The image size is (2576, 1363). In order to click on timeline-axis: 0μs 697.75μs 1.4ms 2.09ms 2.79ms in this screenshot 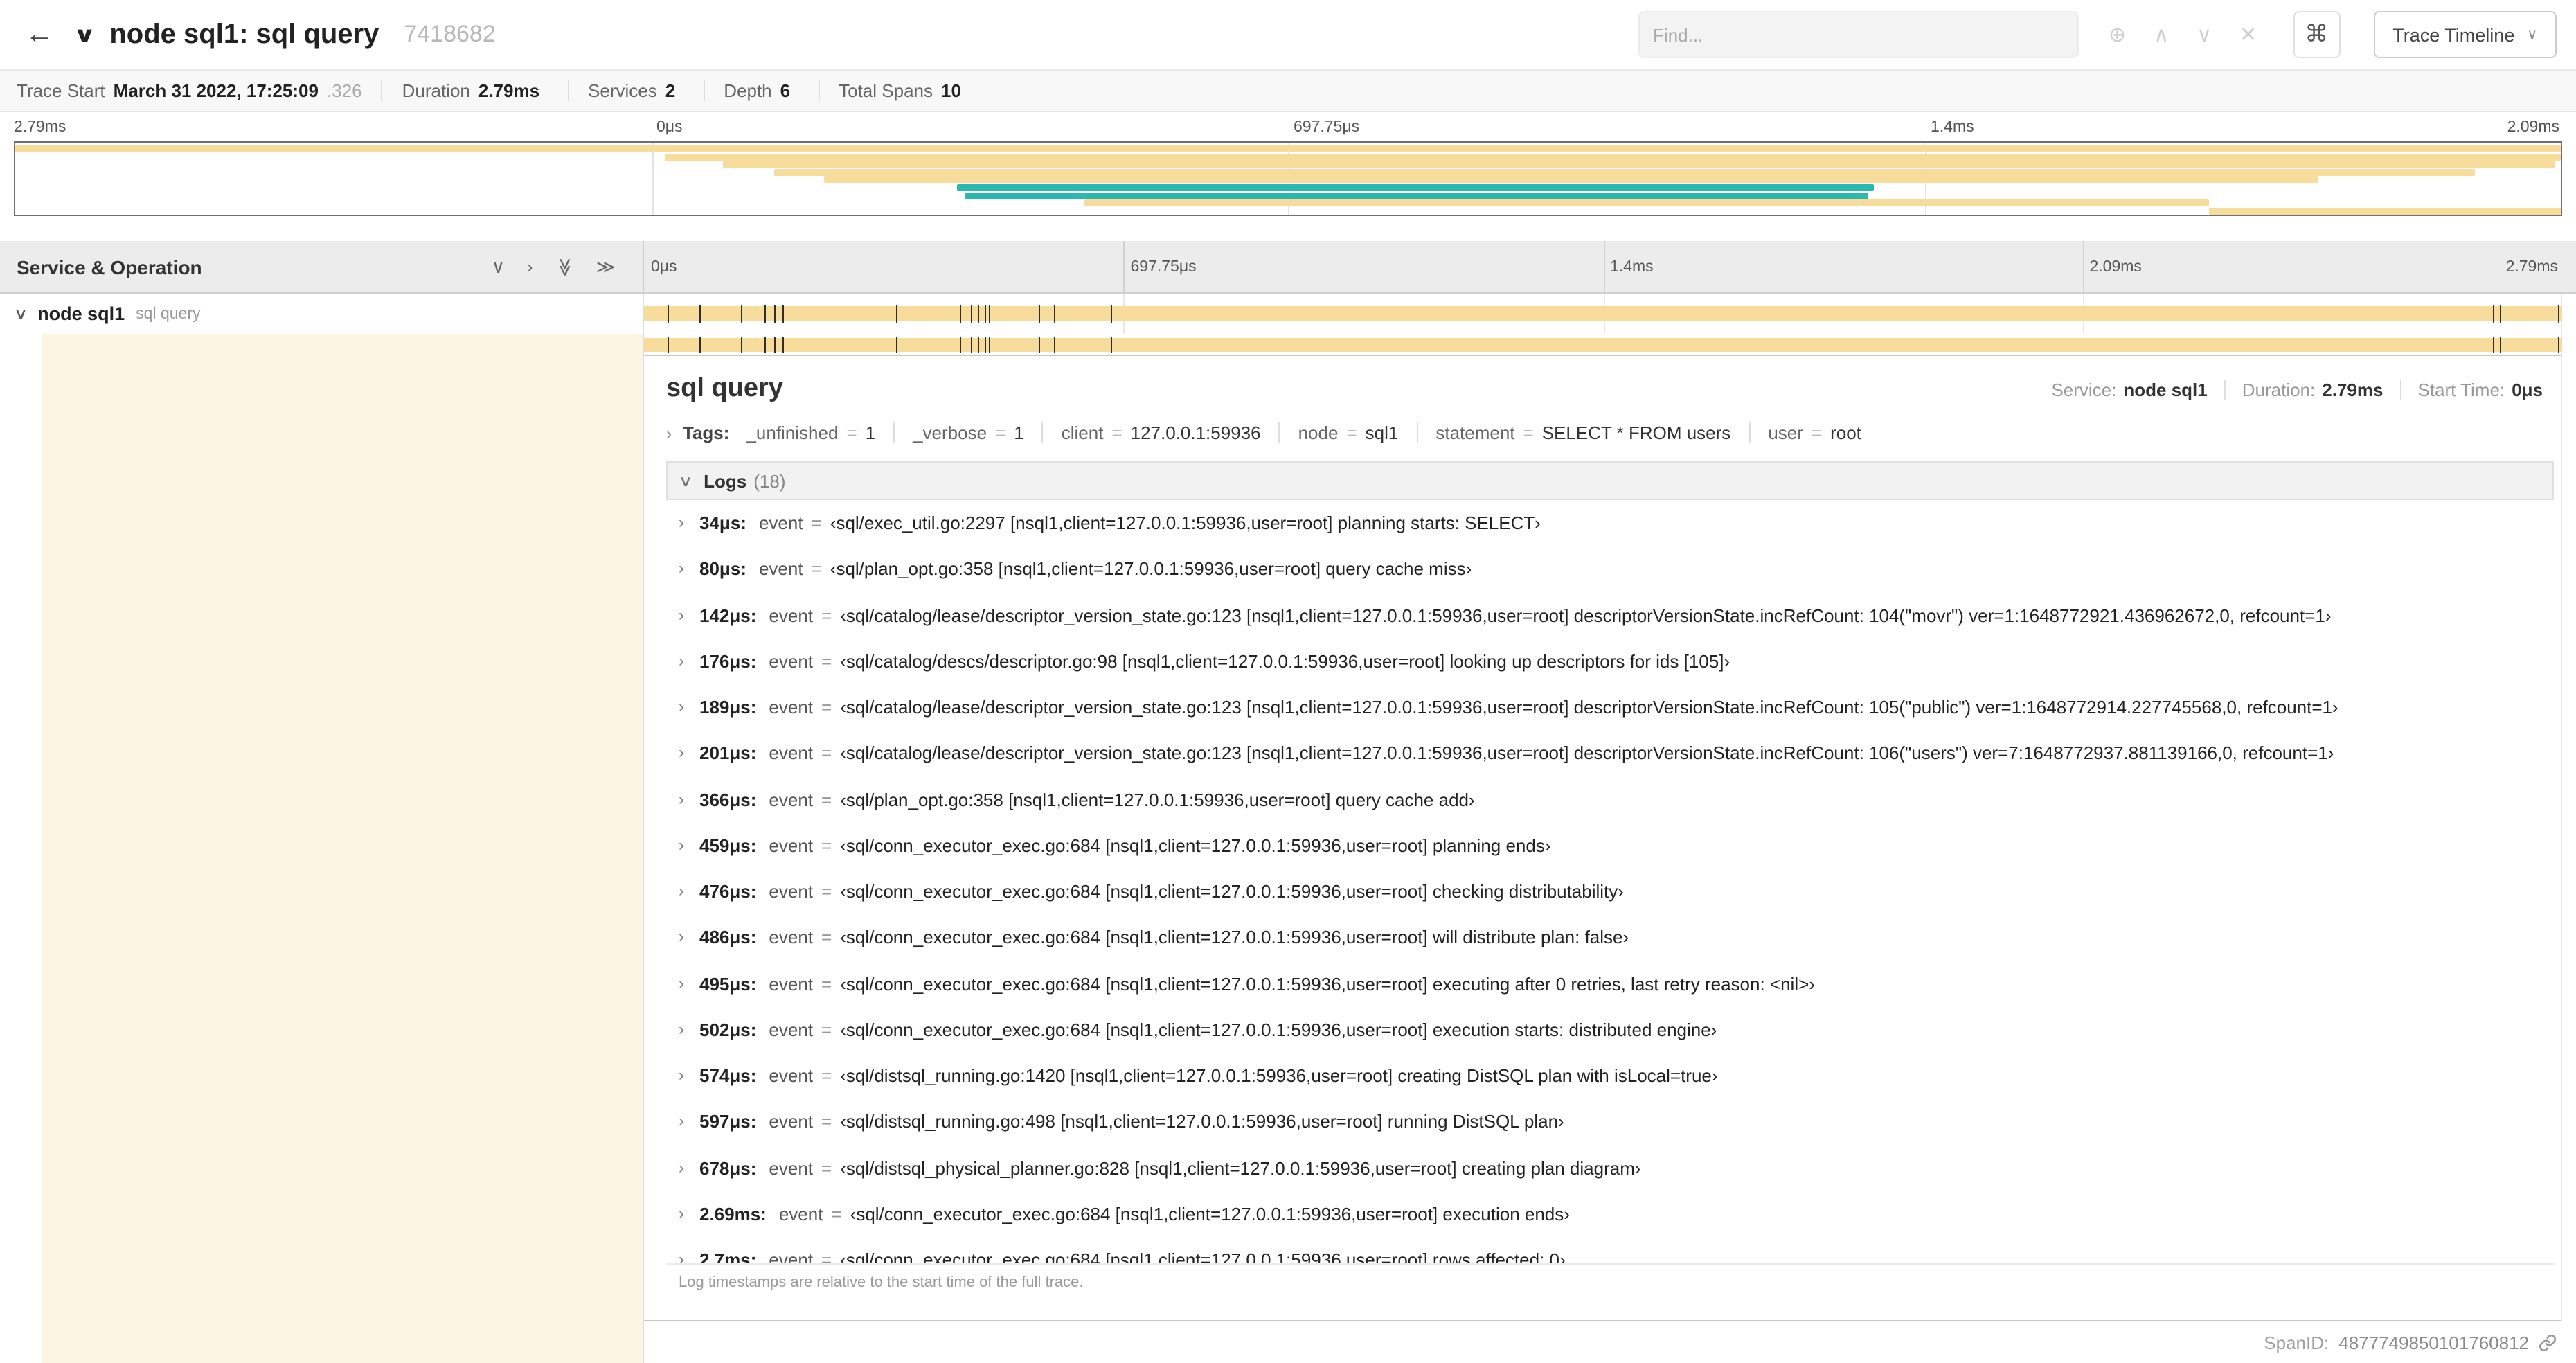, I will do `click(1610, 267)`.